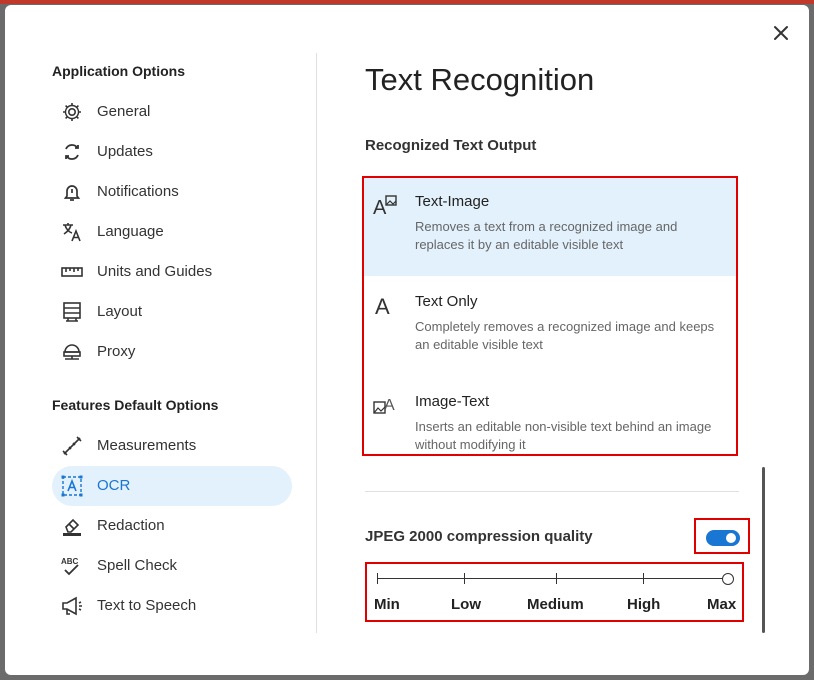 This screenshot has height=680, width=814. What do you see at coordinates (172, 152) in the screenshot?
I see `sidebar-item-updates: Updates` at bounding box center [172, 152].